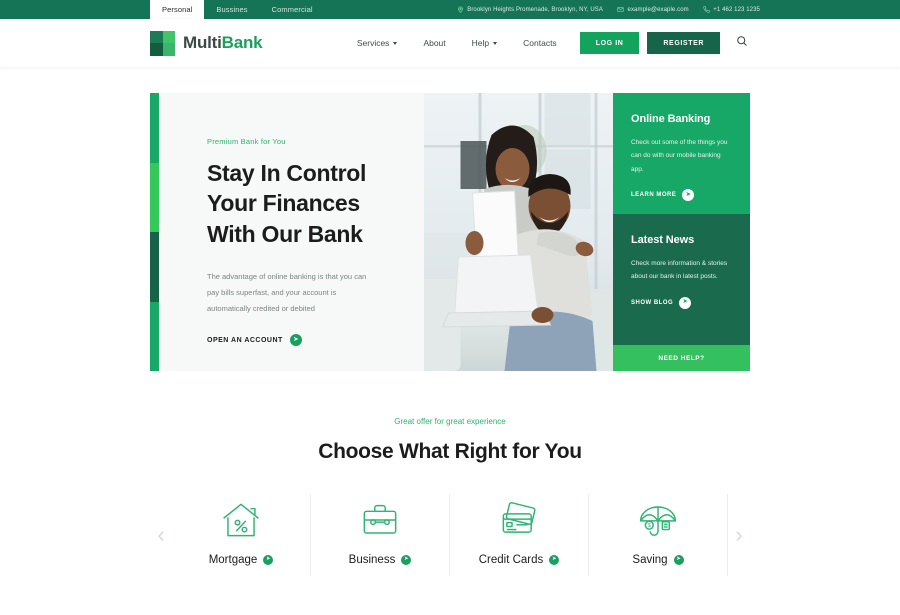  Describe the element at coordinates (233, 560) in the screenshot. I see `offer-card-mortgage-label: Mortgage` at that location.